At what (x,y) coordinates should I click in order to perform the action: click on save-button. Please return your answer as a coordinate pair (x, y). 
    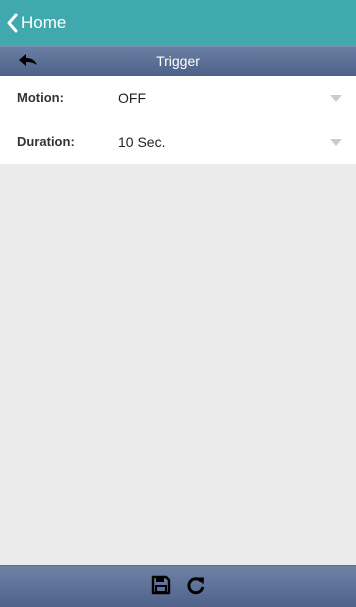
    Looking at the image, I should click on (161, 587).